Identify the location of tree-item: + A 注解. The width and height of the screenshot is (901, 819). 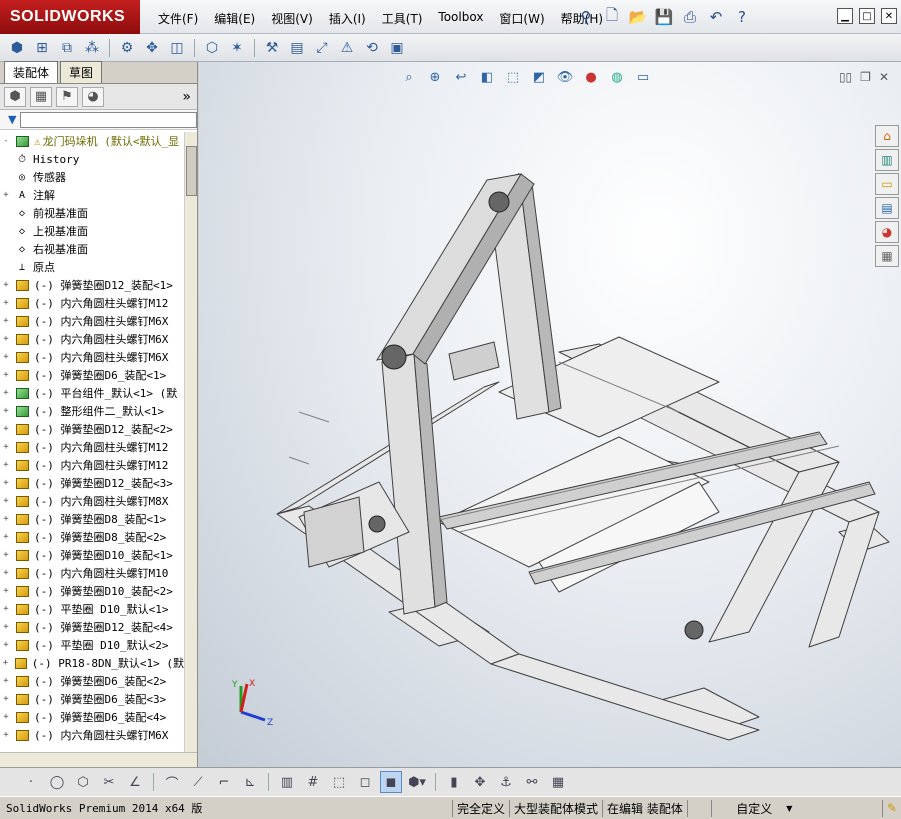
(92, 195).